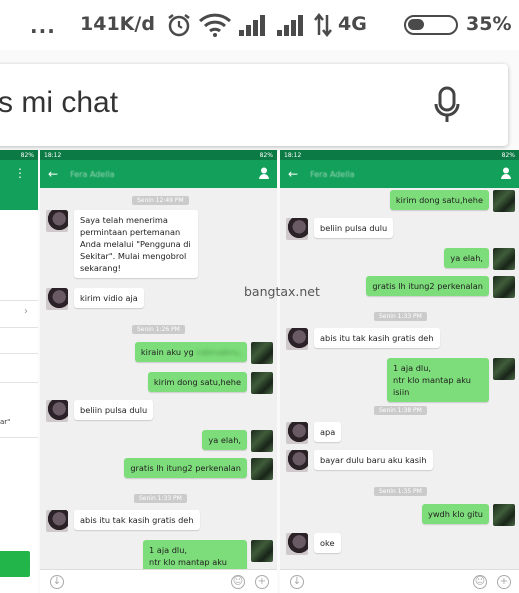  I want to click on message-row: kirain aku yg cabruabru,, so click(203, 353).